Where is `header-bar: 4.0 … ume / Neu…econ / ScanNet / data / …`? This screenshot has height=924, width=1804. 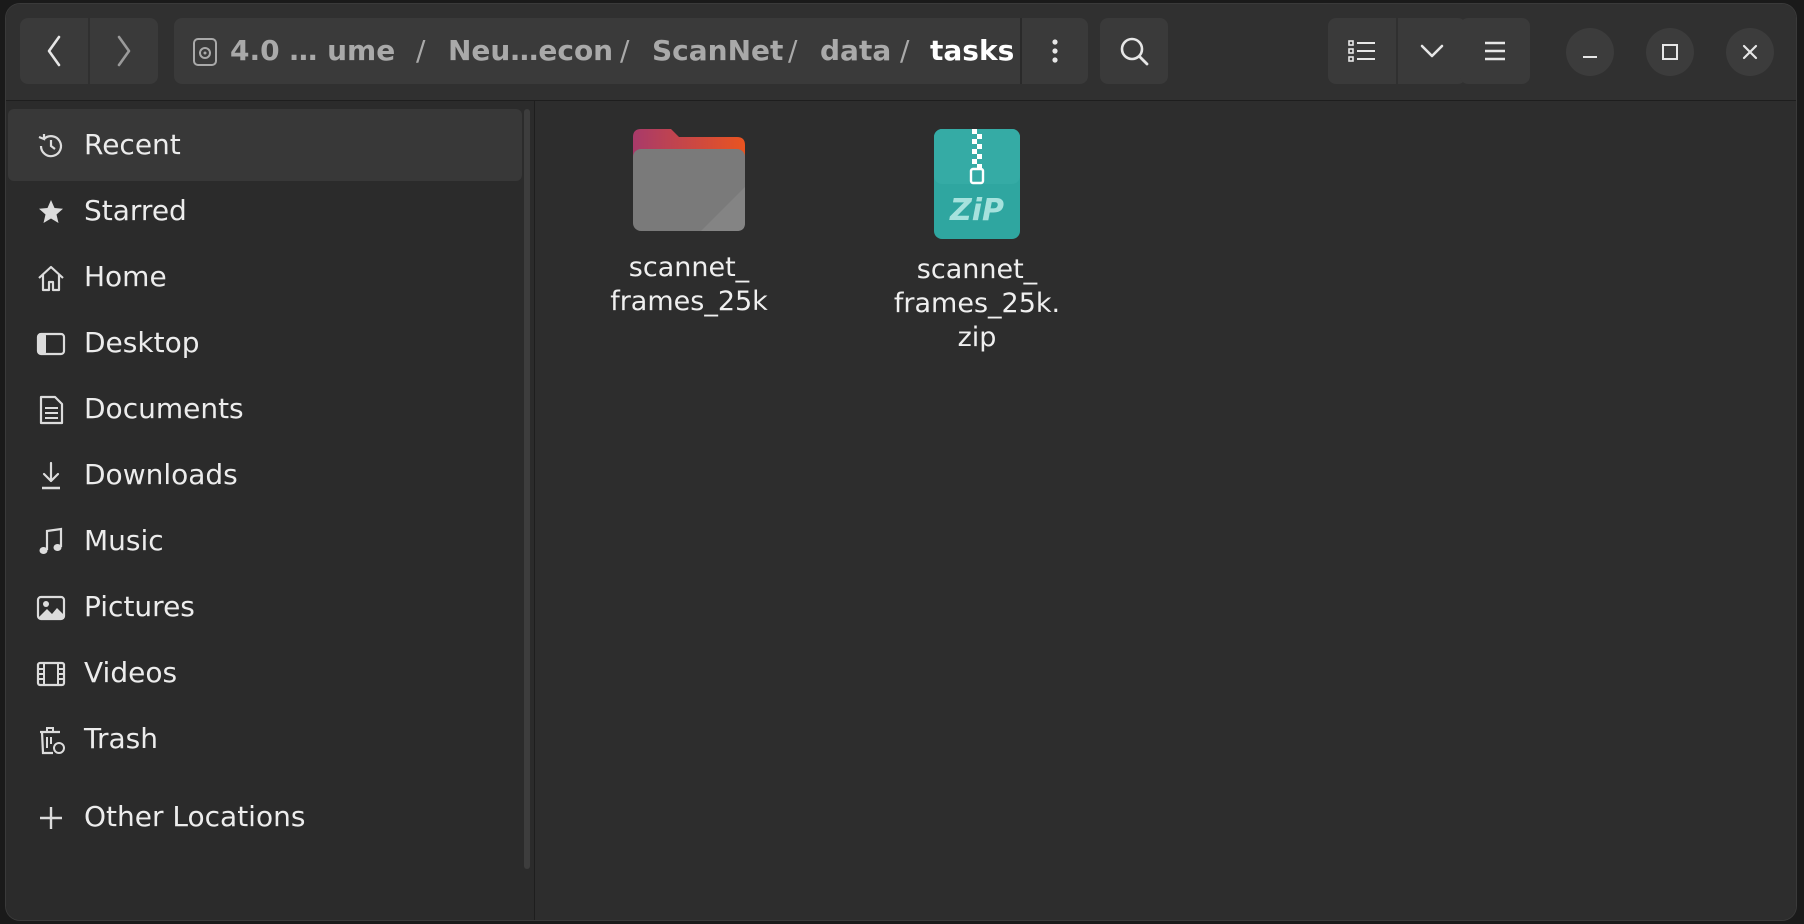 header-bar: 4.0 … ume / Neu…econ / ScanNet / data / … is located at coordinates (901, 52).